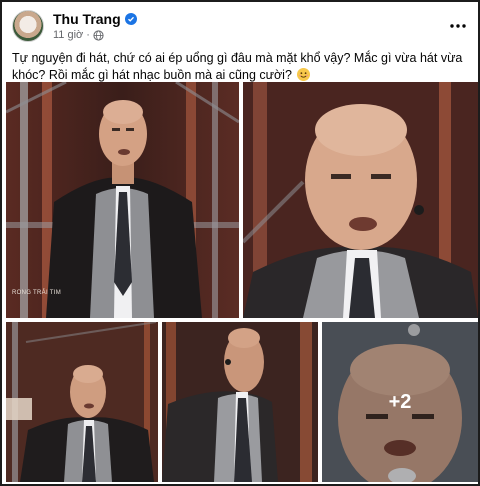 The image size is (480, 486). I want to click on post-header: Thu Trang 11 giờ ·, so click(242, 28).